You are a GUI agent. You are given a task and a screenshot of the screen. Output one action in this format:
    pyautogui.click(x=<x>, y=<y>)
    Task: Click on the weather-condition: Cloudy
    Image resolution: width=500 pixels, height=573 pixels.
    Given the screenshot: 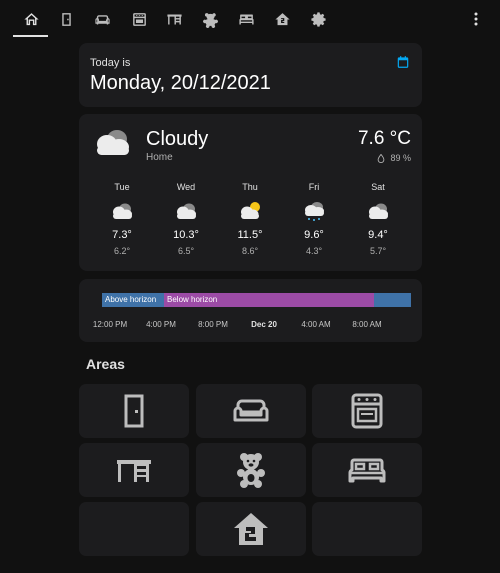 What is the action you would take?
    pyautogui.click(x=177, y=139)
    